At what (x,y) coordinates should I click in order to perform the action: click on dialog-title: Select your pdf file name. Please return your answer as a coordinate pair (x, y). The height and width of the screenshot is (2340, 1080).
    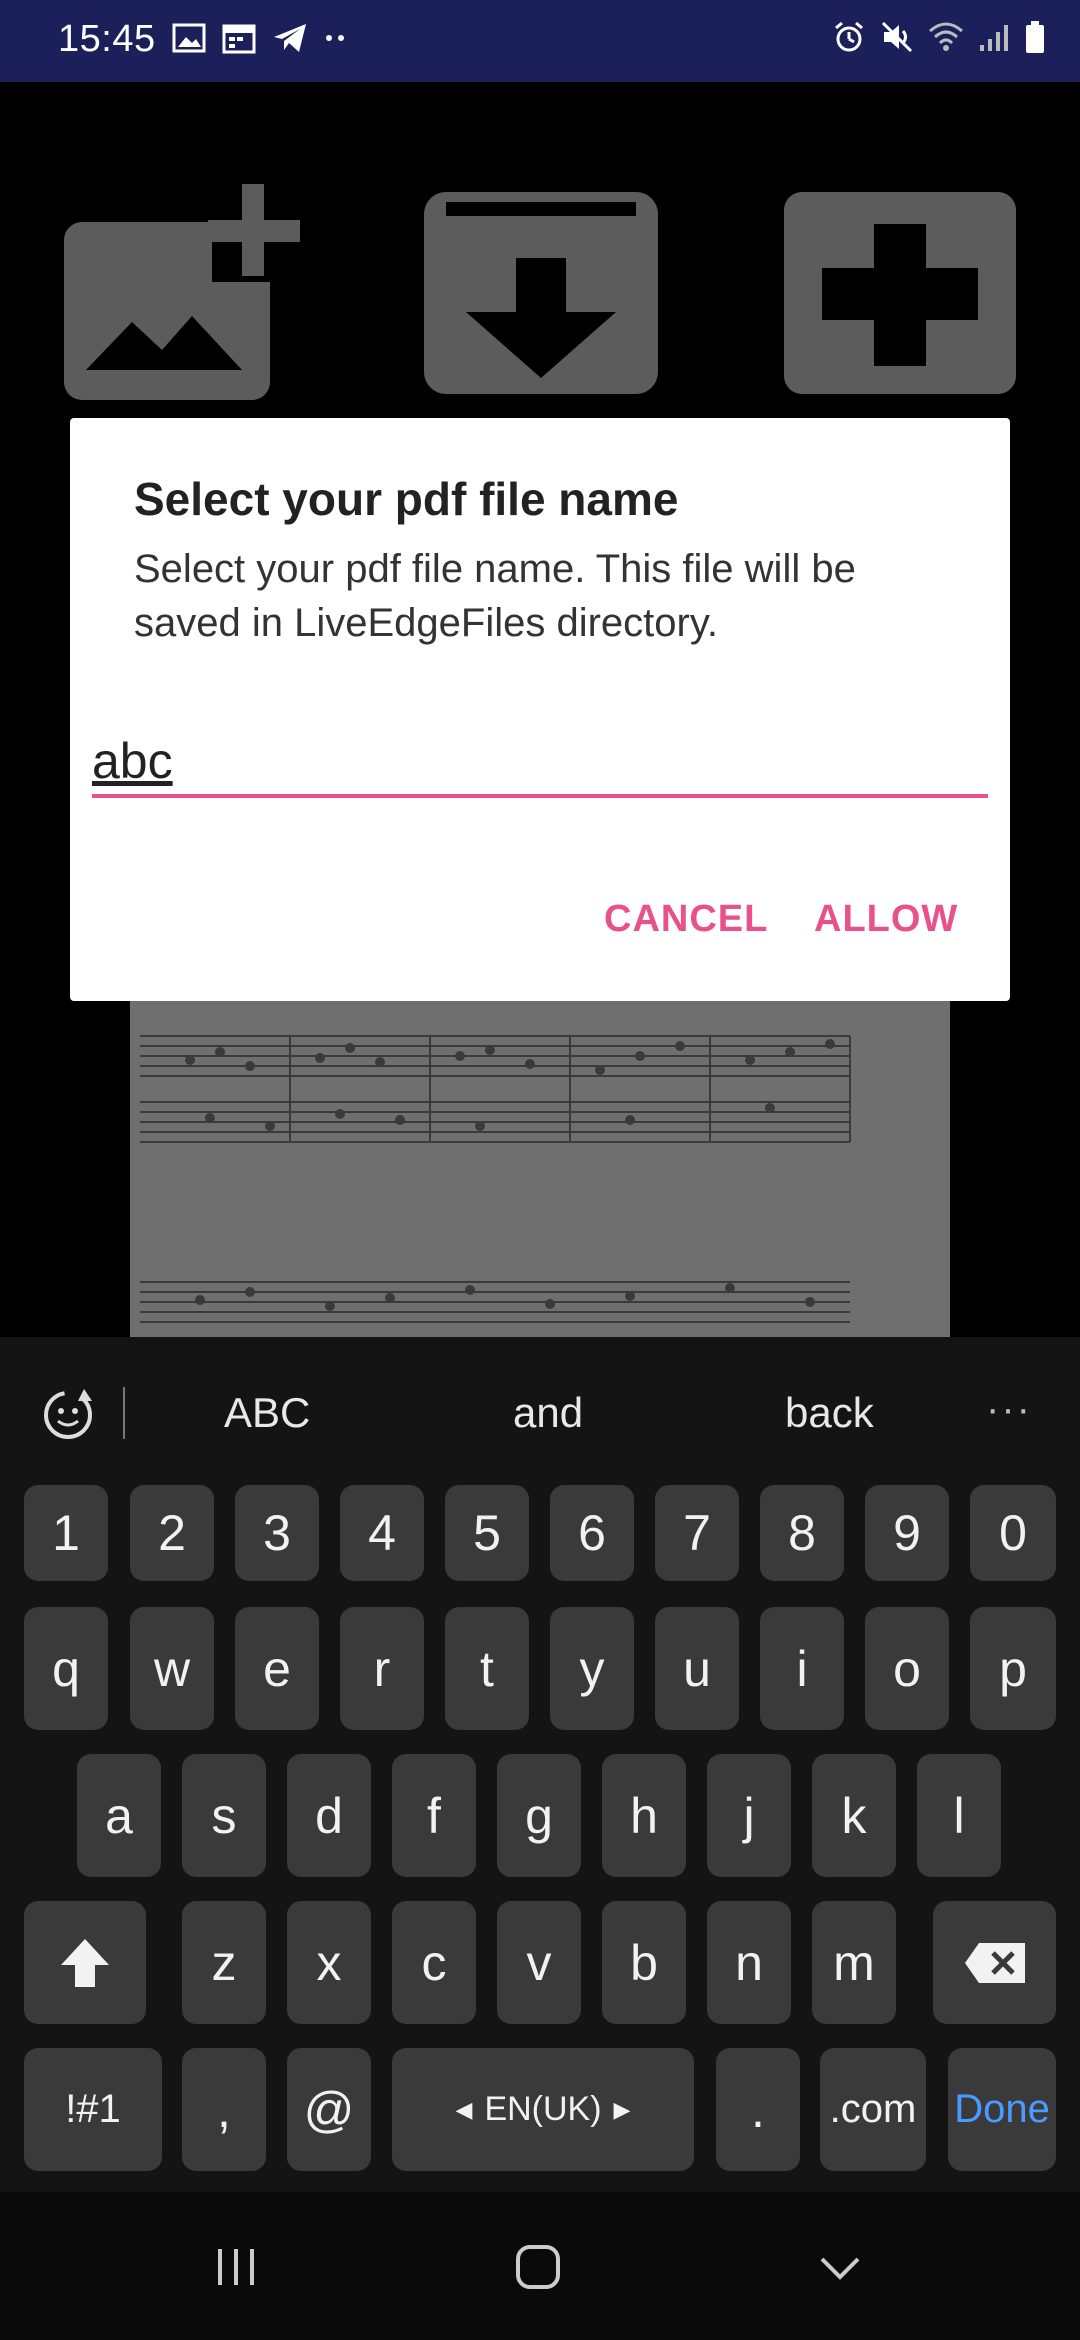
    Looking at the image, I should click on (406, 499).